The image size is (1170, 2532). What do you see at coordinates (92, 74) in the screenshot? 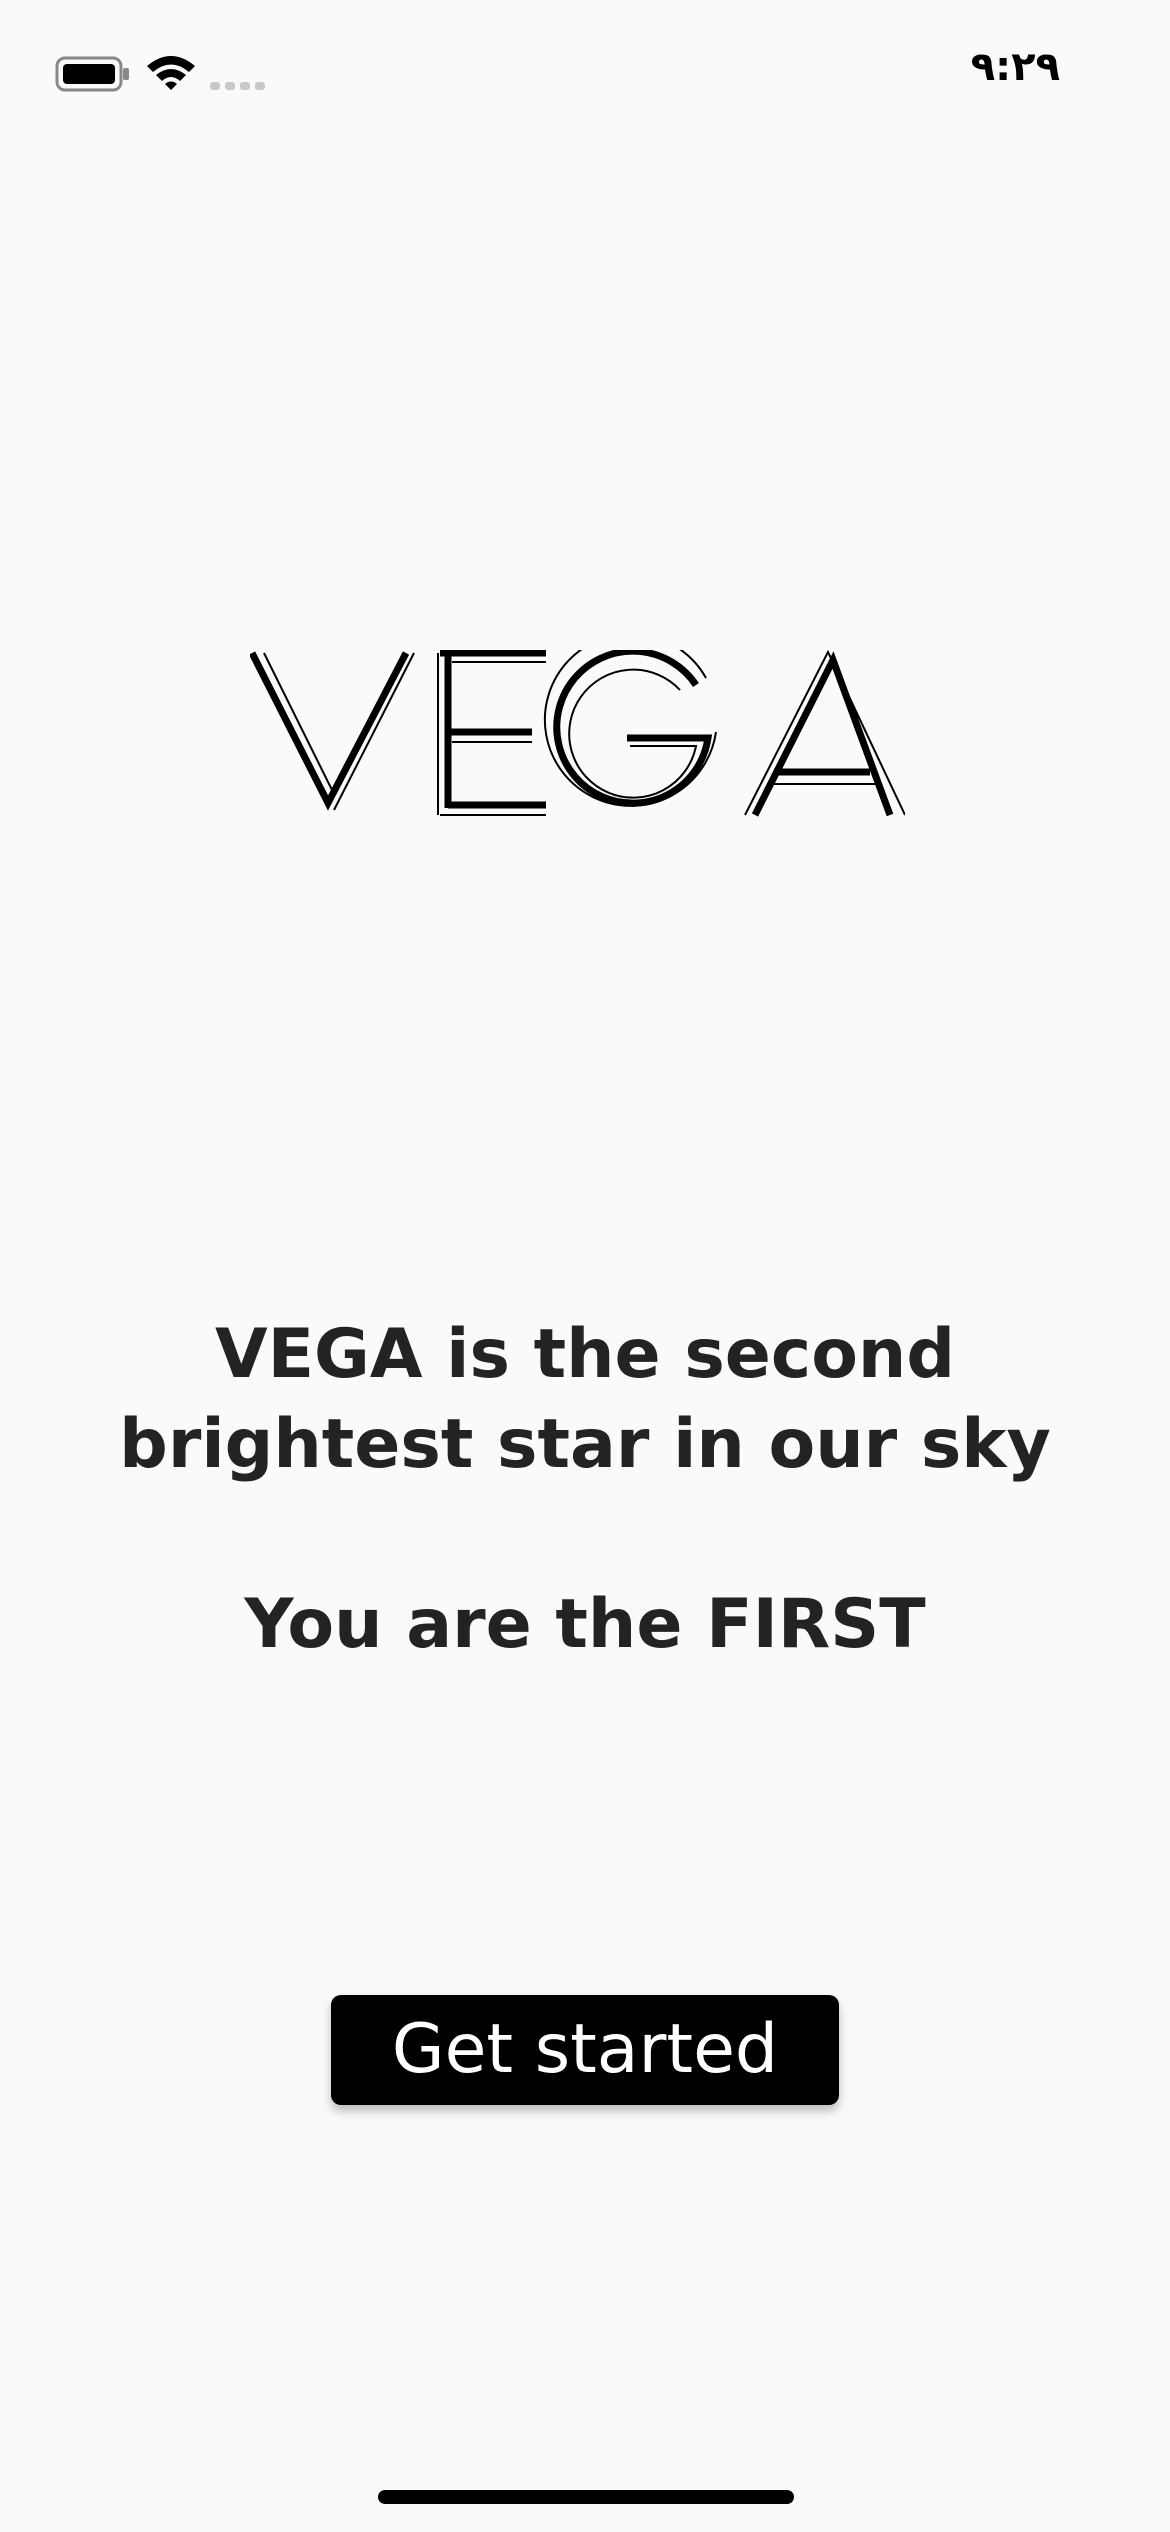
I see `battery-icon` at bounding box center [92, 74].